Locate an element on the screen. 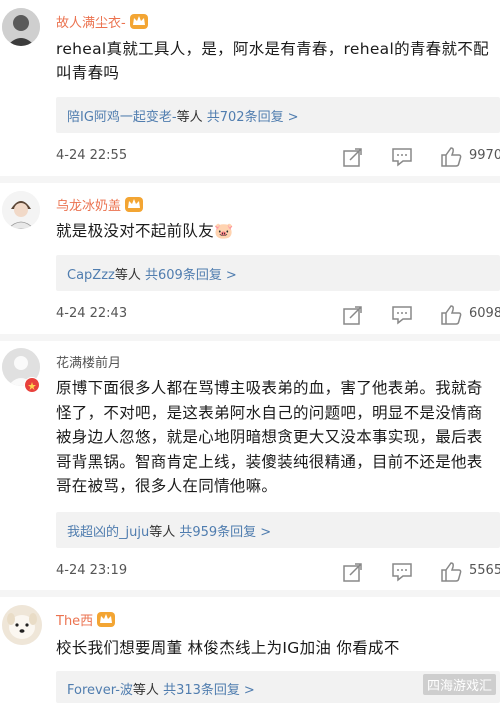 The height and width of the screenshot is (703, 500). username-text: 乌龙冰奶盖 is located at coordinates (88, 206).